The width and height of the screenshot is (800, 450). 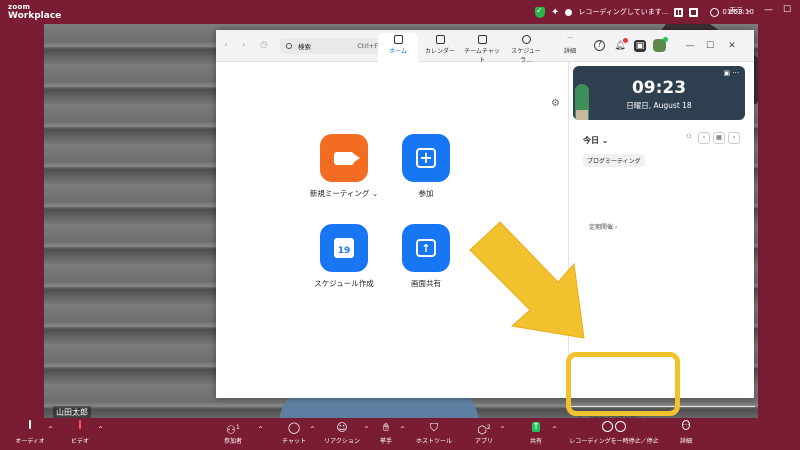 What do you see at coordinates (426, 283) in the screenshot?
I see `share-screen-label: 画面共有` at bounding box center [426, 283].